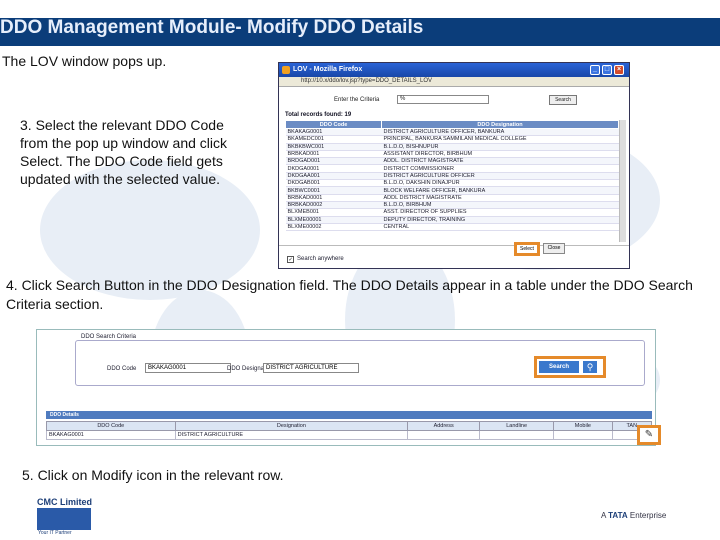  What do you see at coordinates (64, 519) in the screenshot?
I see `cmc-logo` at bounding box center [64, 519].